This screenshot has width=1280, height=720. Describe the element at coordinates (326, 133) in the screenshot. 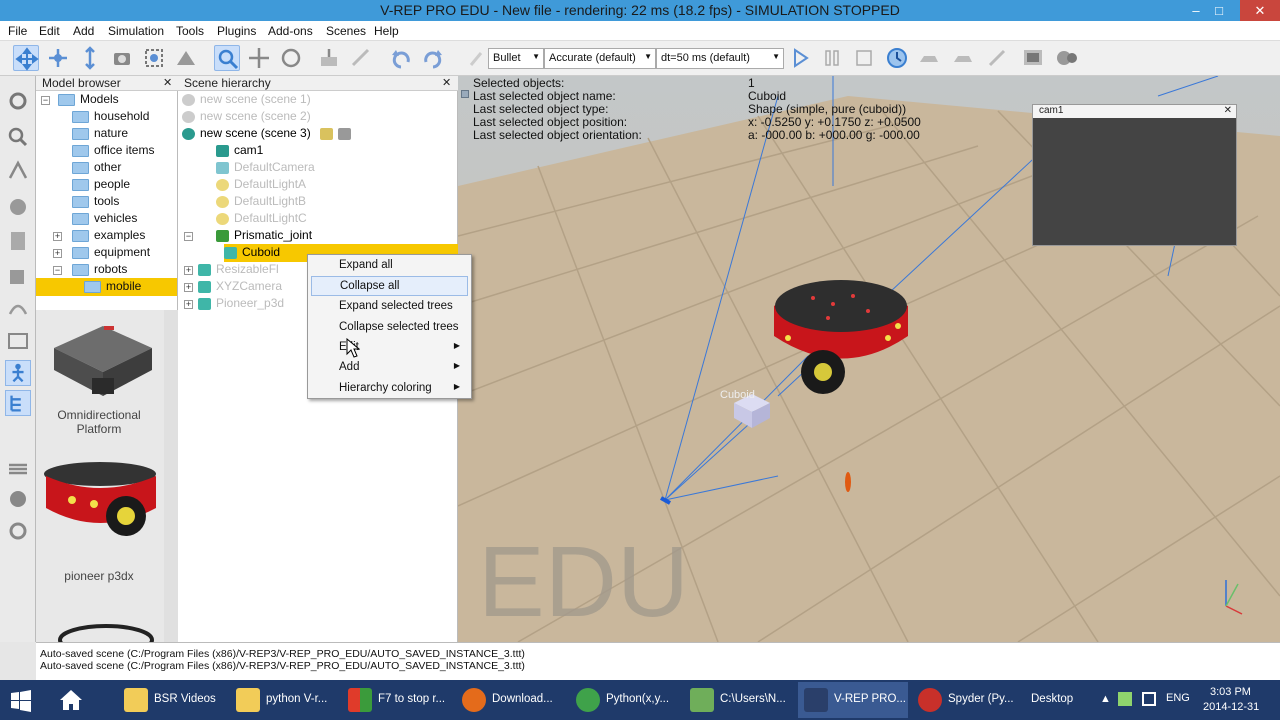

I see `environment-icon` at that location.